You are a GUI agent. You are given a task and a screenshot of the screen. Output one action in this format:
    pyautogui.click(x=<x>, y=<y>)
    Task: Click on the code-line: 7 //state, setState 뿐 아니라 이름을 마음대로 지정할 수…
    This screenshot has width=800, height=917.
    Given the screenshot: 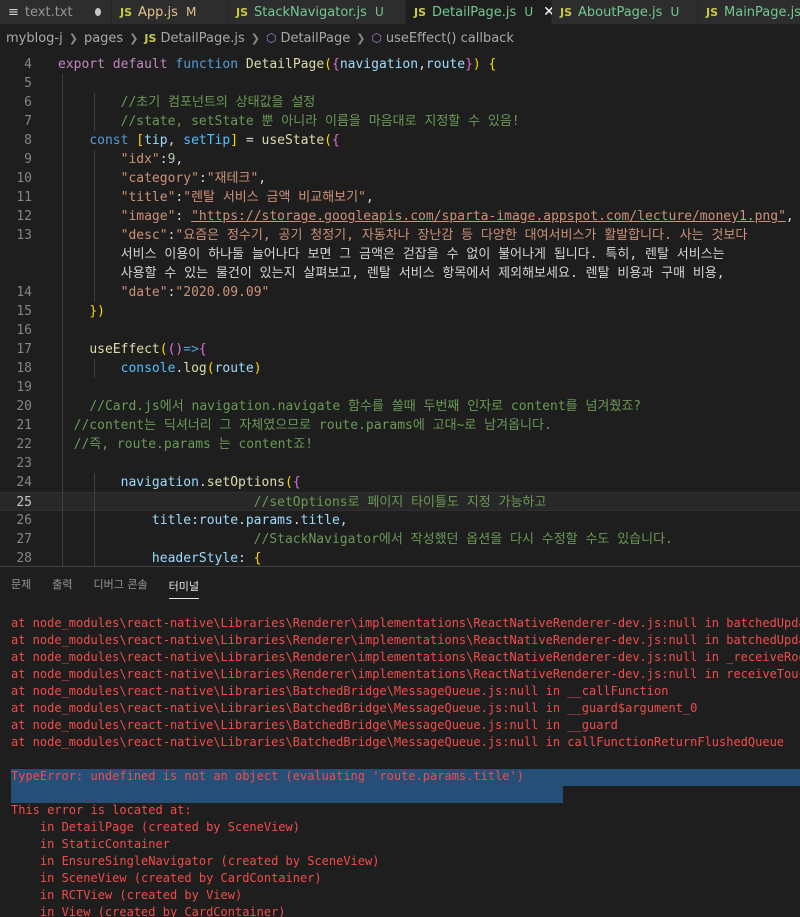 What is the action you would take?
    pyautogui.click(x=400, y=121)
    